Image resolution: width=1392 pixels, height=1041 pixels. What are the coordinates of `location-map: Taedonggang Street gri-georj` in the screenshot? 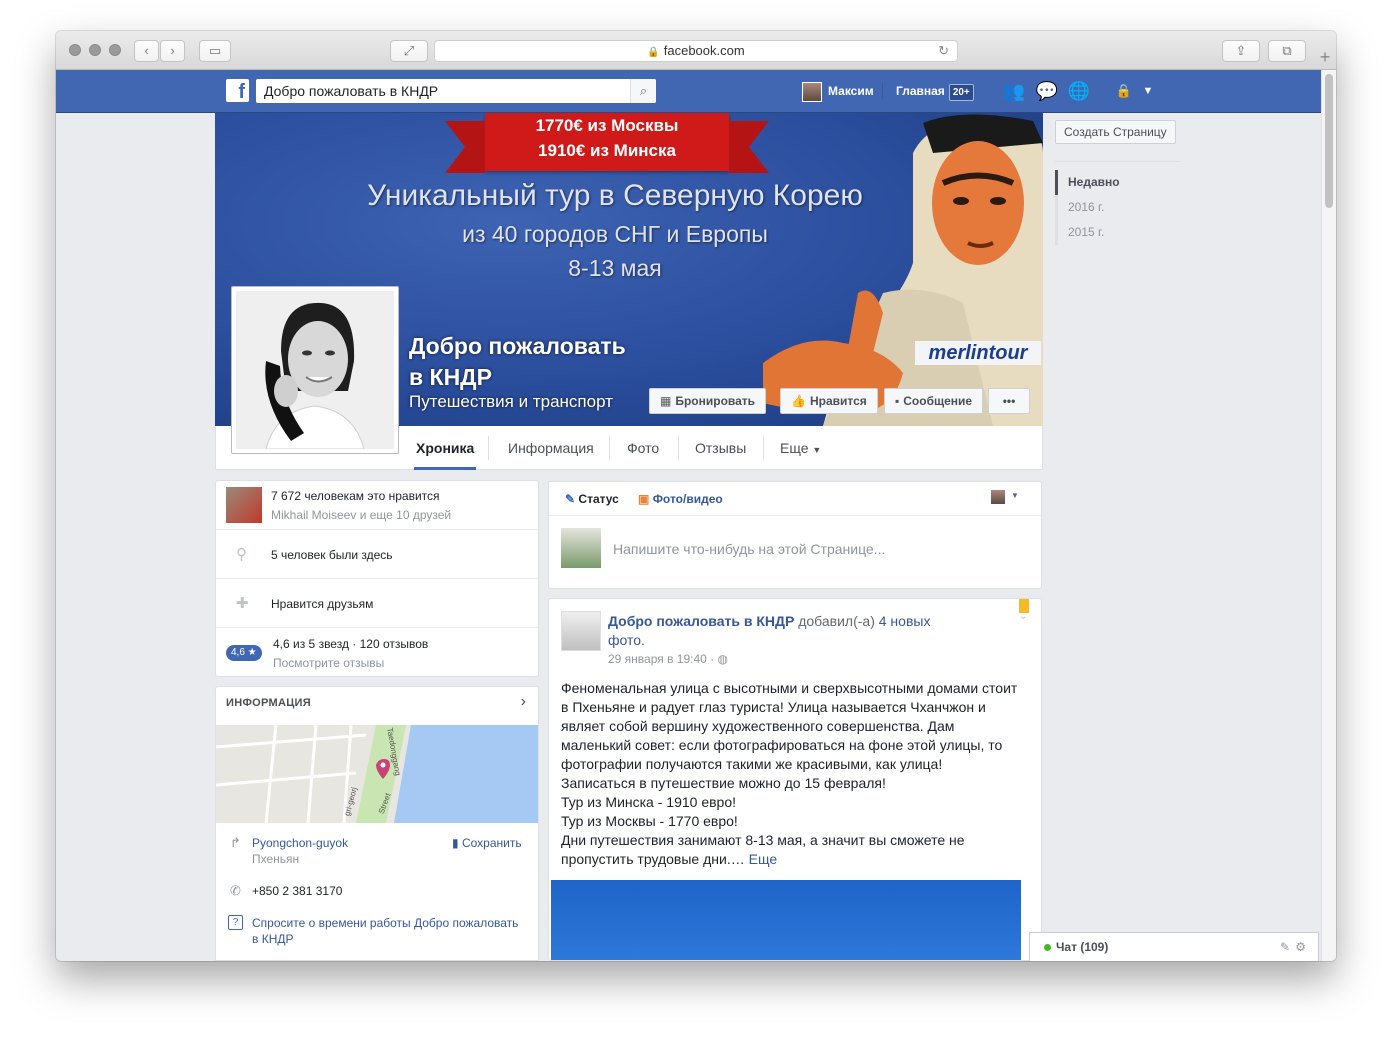 It's located at (377, 774).